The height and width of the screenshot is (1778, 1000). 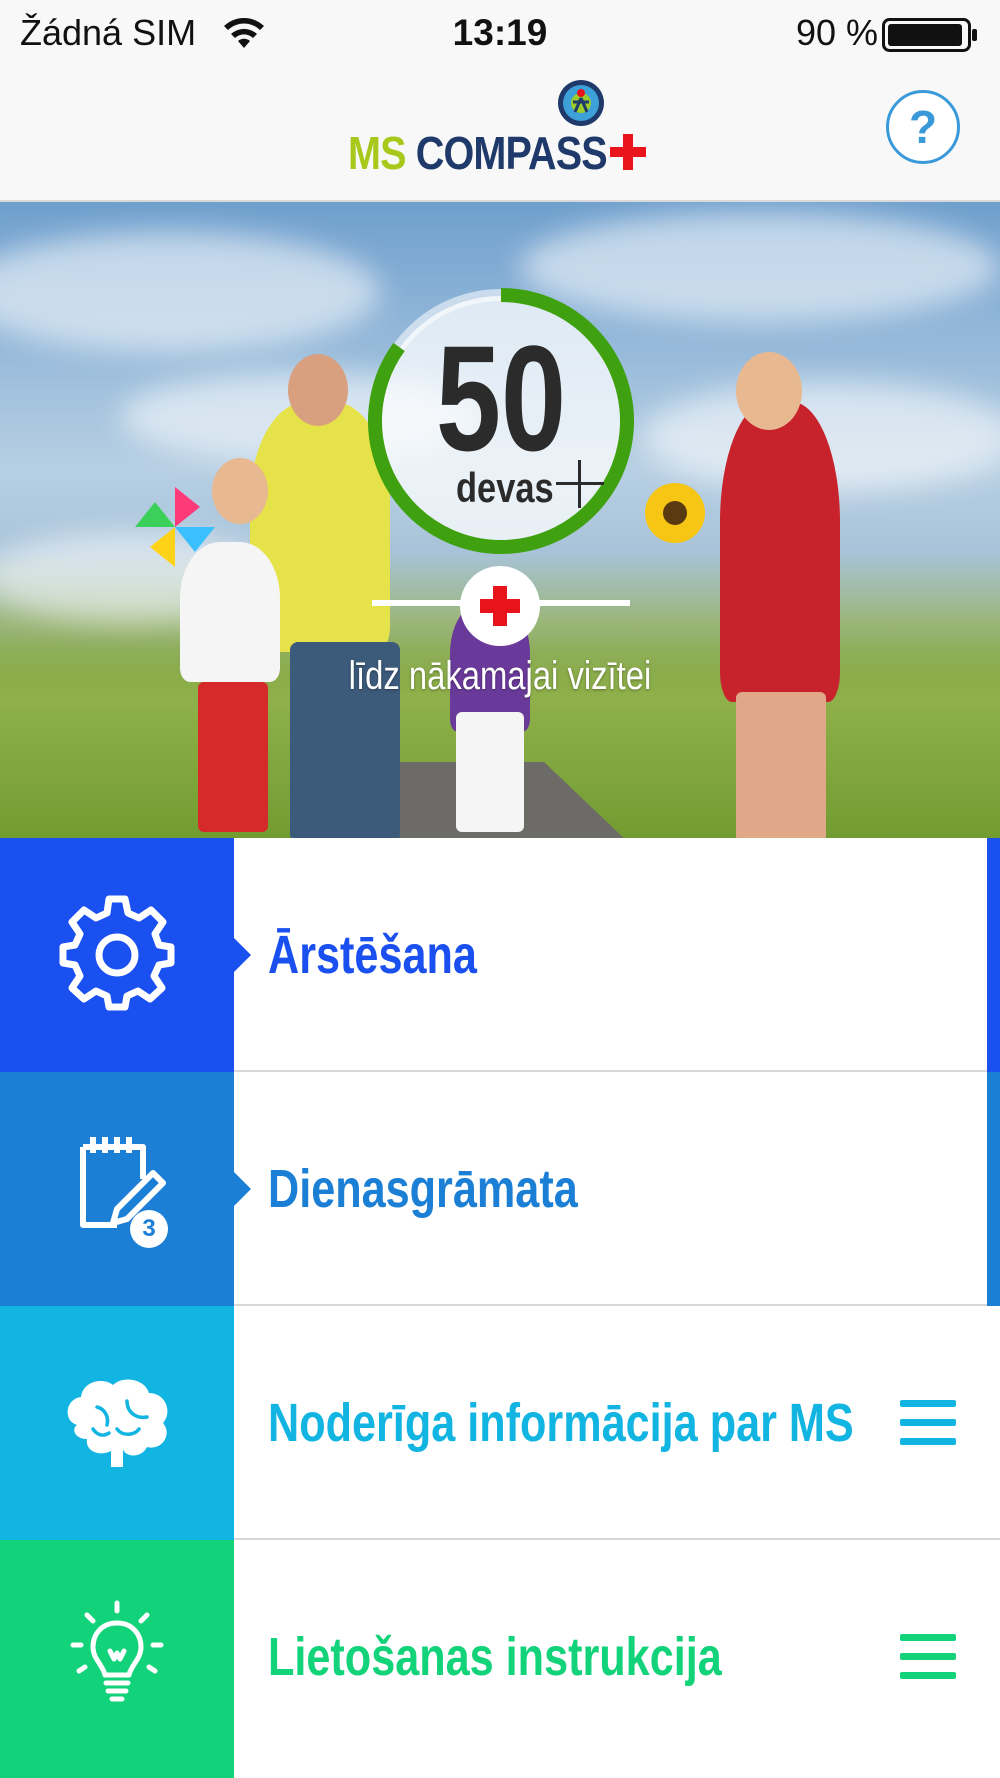 I want to click on app-header: MS COMPASS ?, so click(x=500, y=134).